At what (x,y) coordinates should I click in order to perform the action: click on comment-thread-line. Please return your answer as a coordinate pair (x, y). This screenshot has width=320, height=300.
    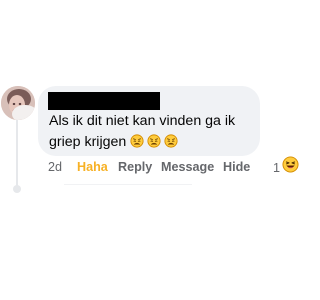
    Looking at the image, I should click on (17, 153).